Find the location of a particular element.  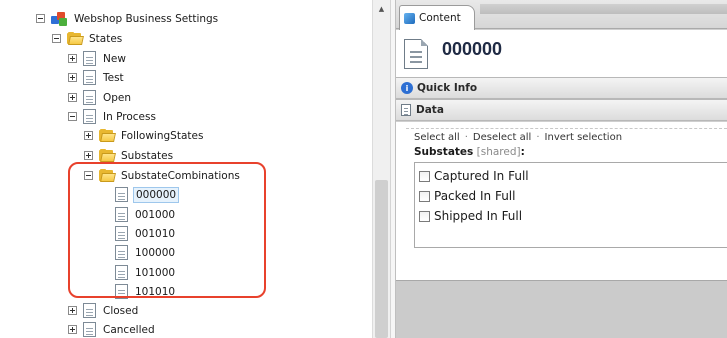

field-label-text: Substates is located at coordinates (444, 152).